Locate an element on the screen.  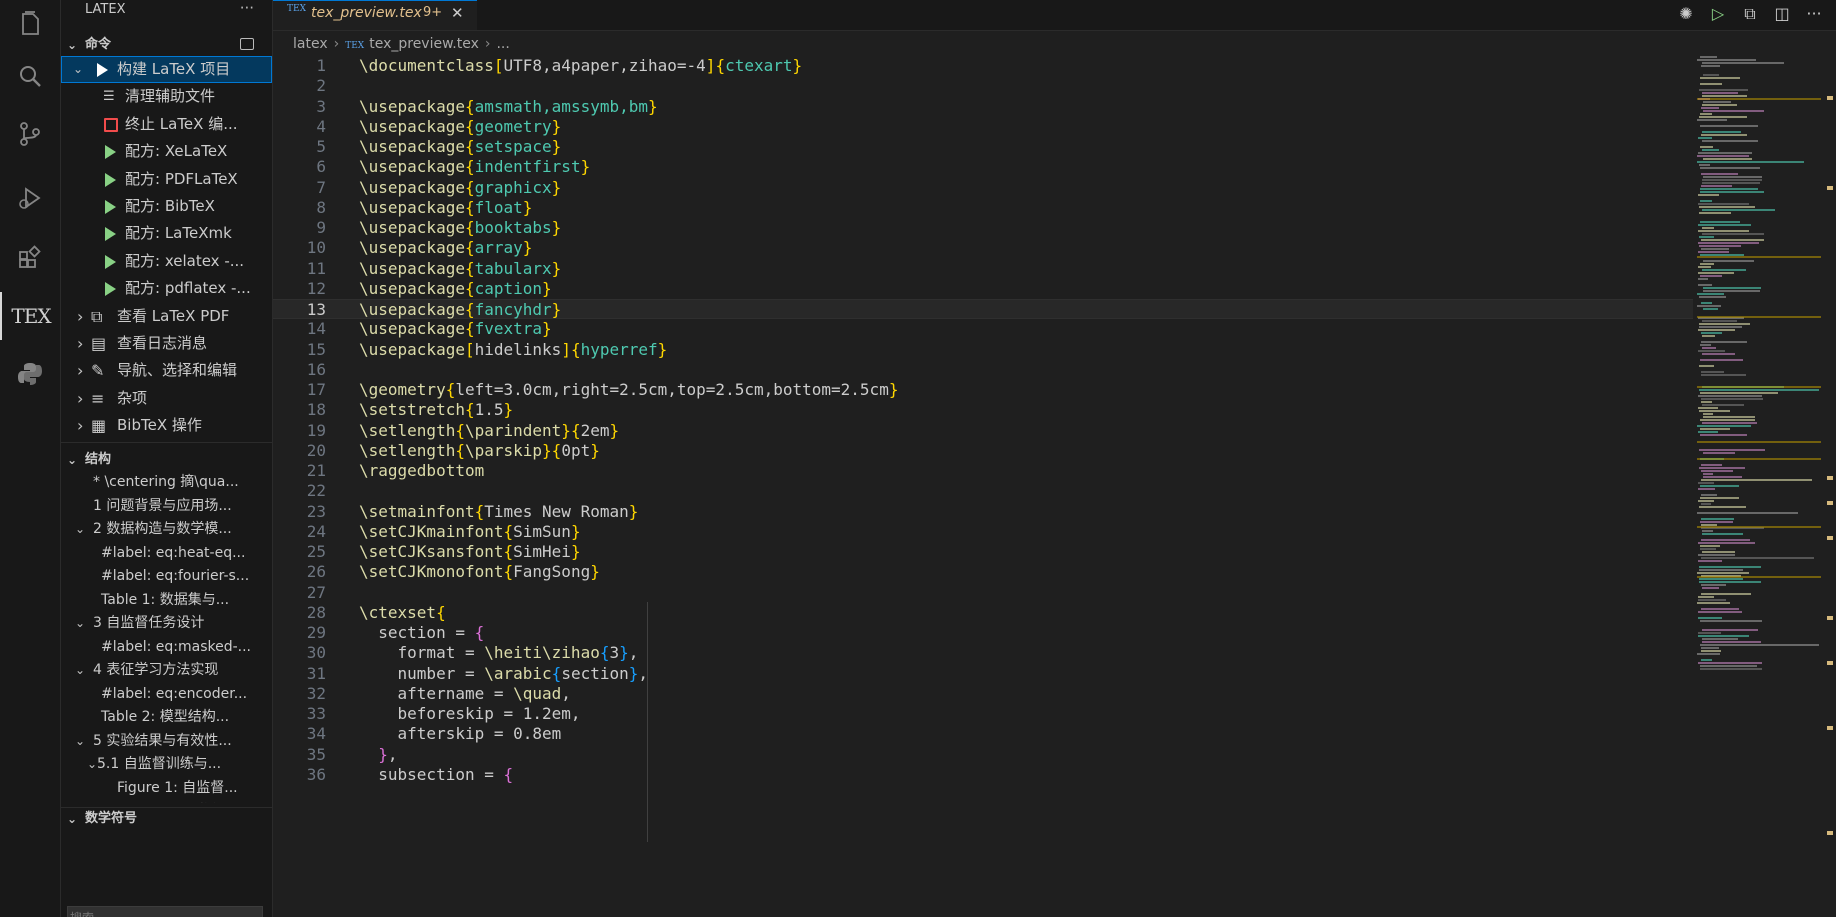
openai-icon: ✺ is located at coordinates (1686, 14).